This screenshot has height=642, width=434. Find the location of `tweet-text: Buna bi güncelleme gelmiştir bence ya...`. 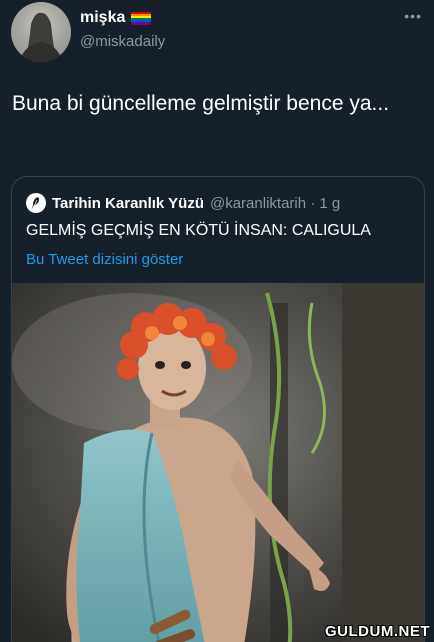

tweet-text: Buna bi güncelleme gelmiştir bence ya... is located at coordinates (201, 103).